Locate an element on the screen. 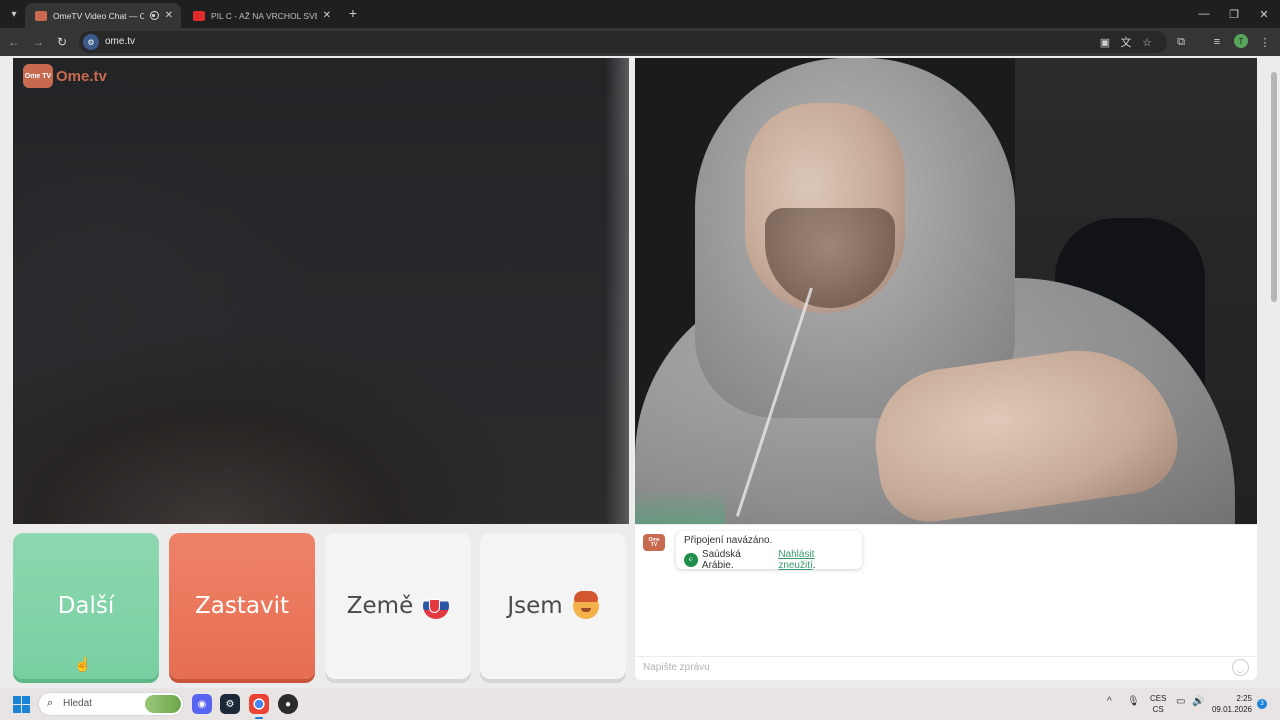 This screenshot has width=1280, height=720. tab-youtube: PIL C - AŽ NA VRCHOL SVETA ✕ is located at coordinates (261, 15).